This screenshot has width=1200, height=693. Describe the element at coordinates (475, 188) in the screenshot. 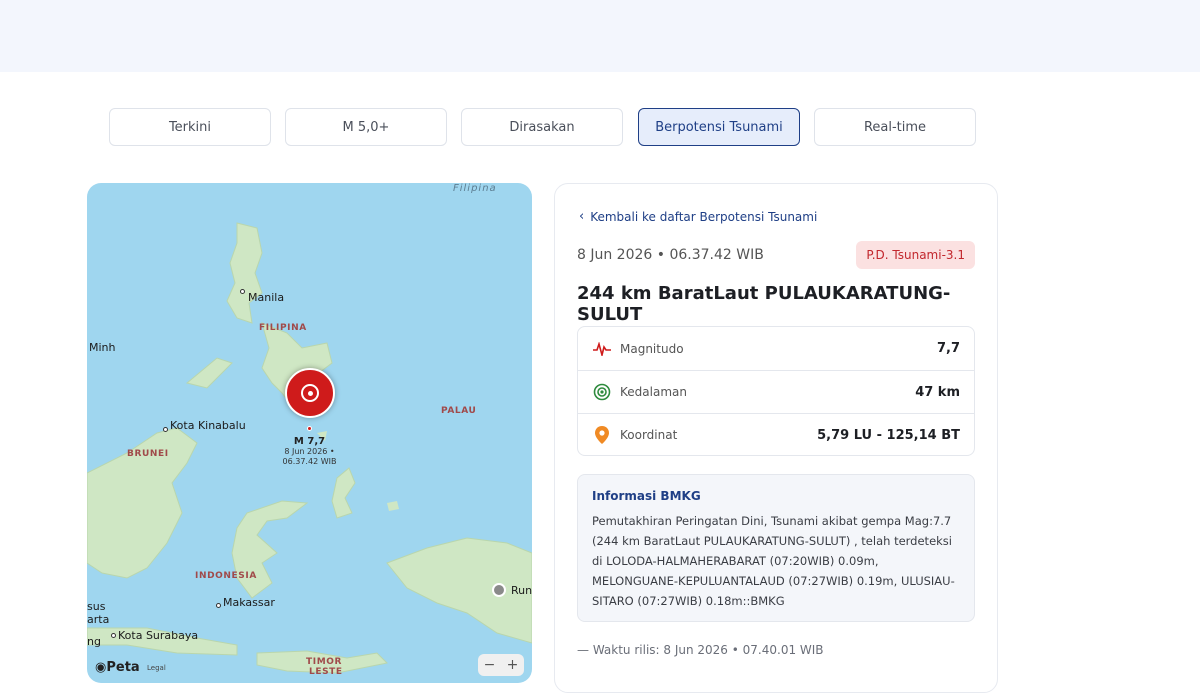

I see `map-label-filipina-sea: Filipina` at that location.